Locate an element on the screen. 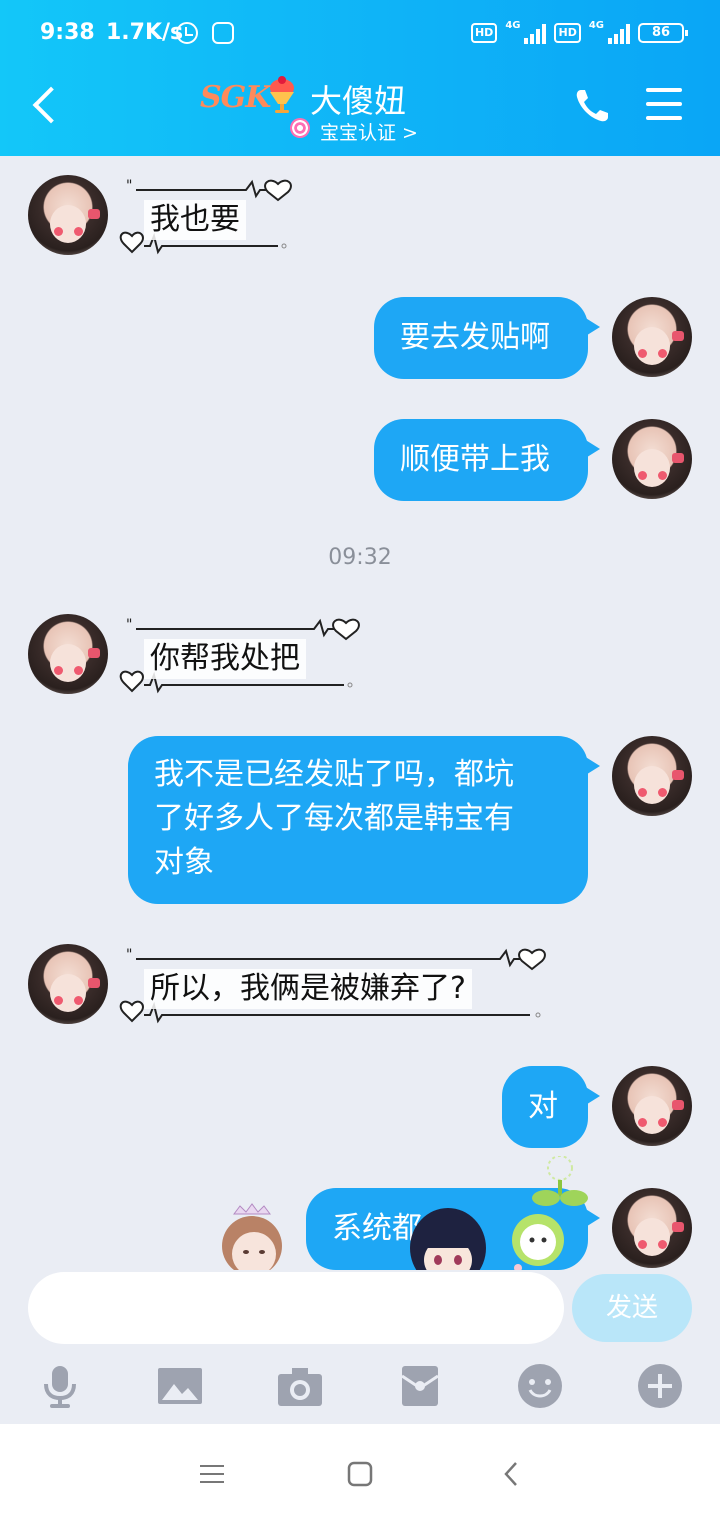  incoming-message: " 你帮我处把 is located at coordinates (243, 655).